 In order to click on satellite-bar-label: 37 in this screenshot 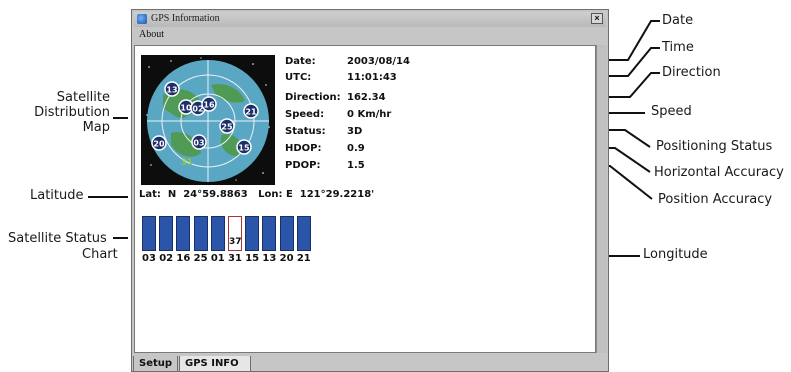, I will do `click(235, 242)`.